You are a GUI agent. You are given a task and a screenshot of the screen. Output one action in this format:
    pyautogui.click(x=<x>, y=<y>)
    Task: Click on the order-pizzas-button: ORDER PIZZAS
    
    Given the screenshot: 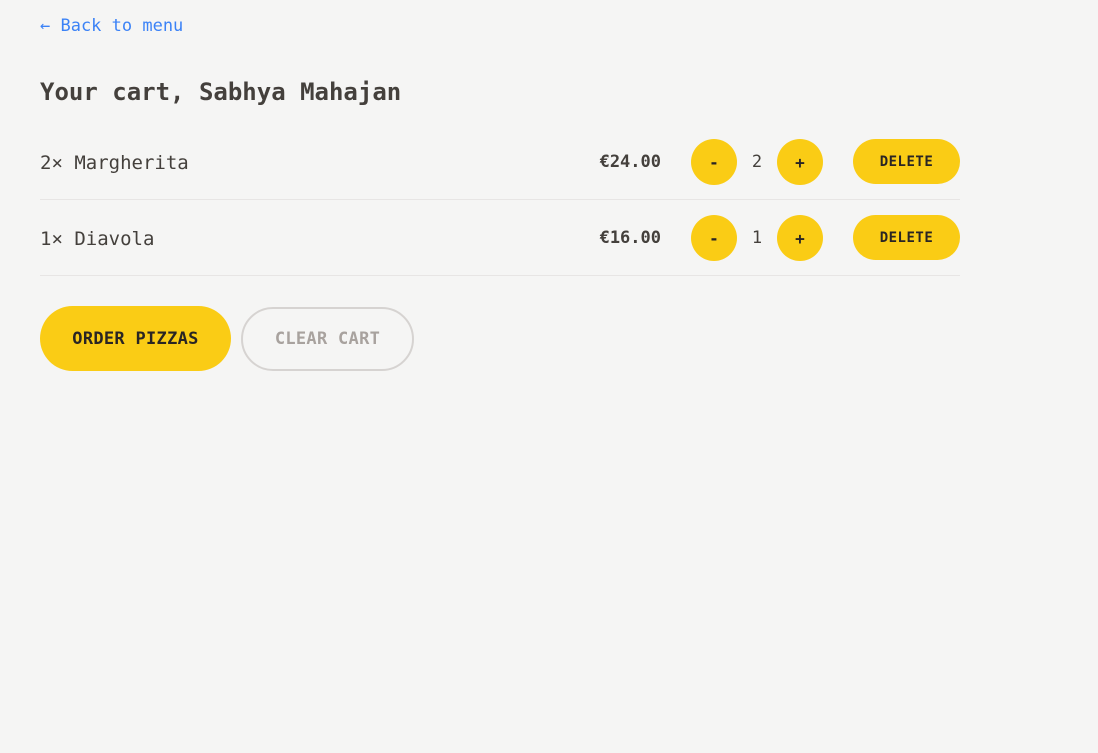 What is the action you would take?
    pyautogui.click(x=135, y=338)
    